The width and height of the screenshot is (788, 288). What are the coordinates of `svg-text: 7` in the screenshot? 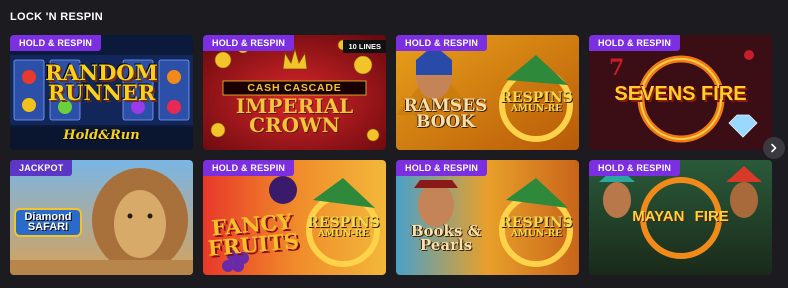 It's located at (616, 68).